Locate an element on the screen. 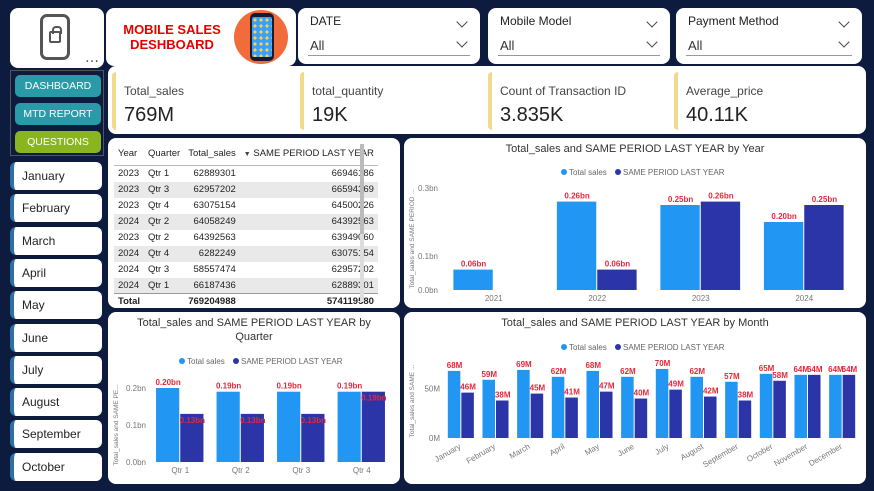  data-label: 57M is located at coordinates (732, 376).